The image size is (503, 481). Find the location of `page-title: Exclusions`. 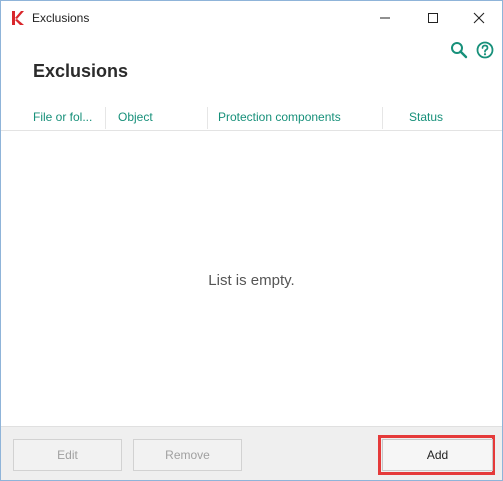

page-title: Exclusions is located at coordinates (81, 71).